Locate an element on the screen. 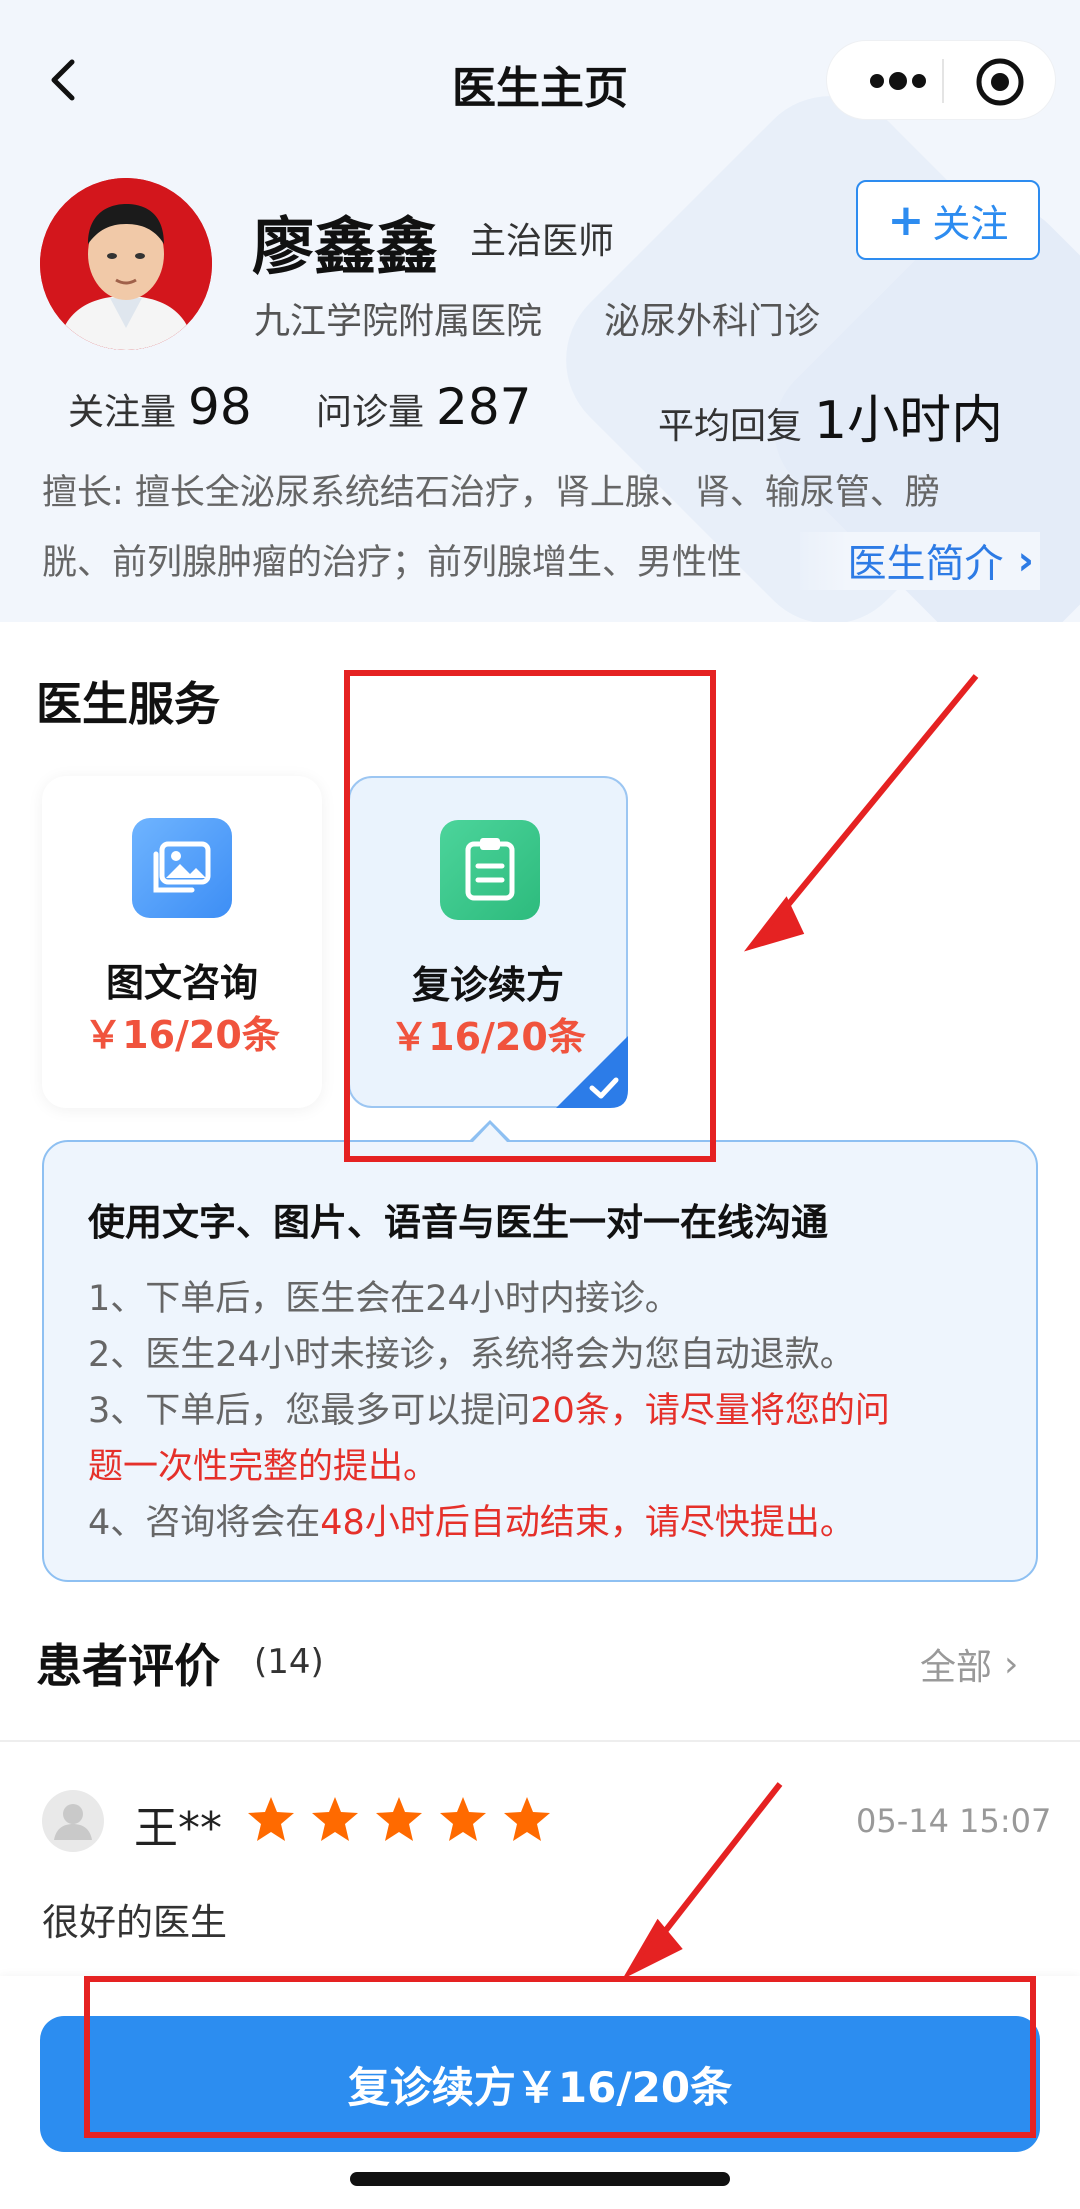  detail-line: 2、医生24小时未接诊，系统将会为您自动退款。 is located at coordinates (471, 1355).